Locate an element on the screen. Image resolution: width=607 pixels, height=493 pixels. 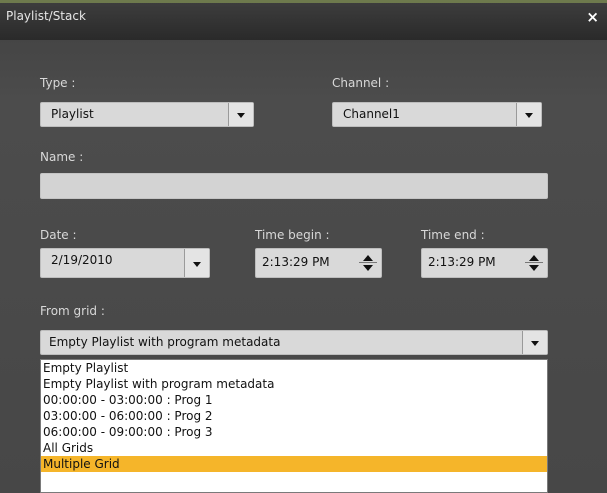
channel-value: Channel1 is located at coordinates (371, 114).